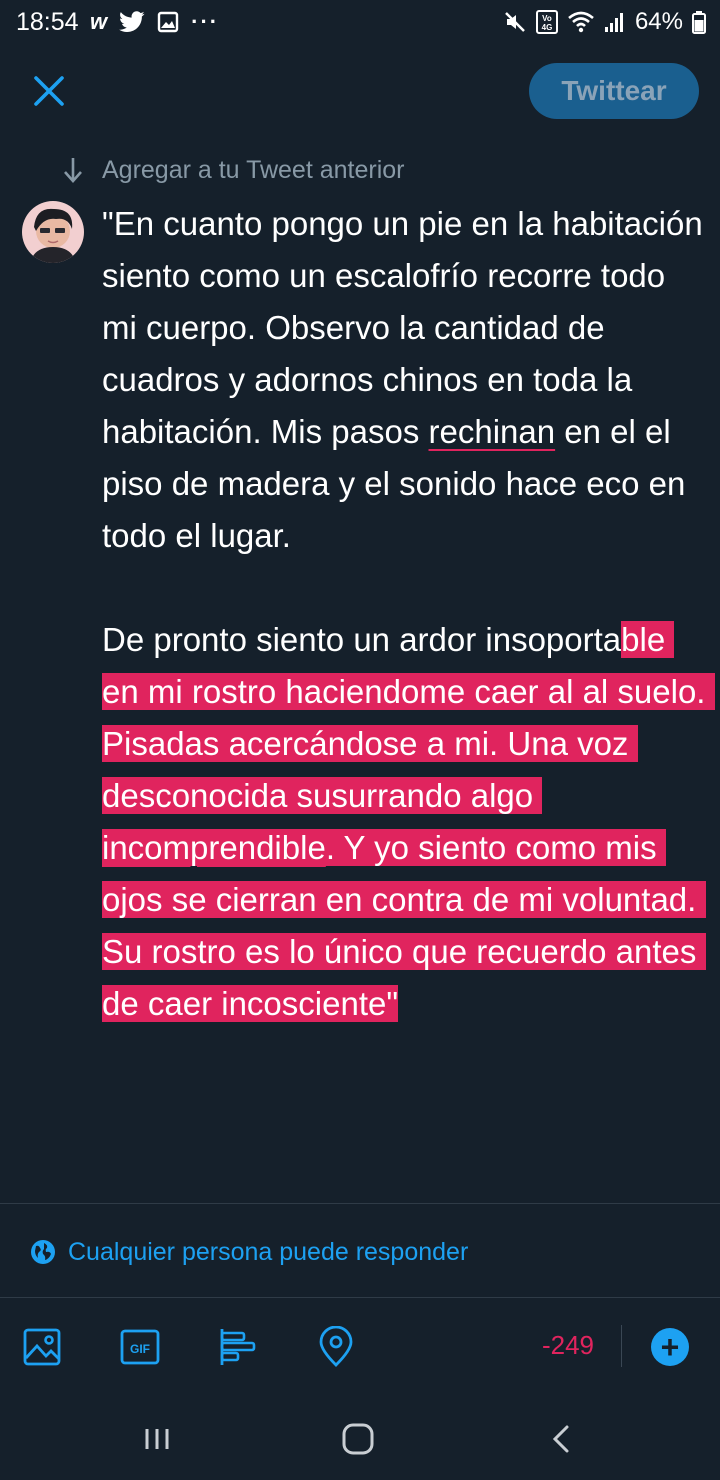  Describe the element at coordinates (43, 1347) in the screenshot. I see `image-icon` at that location.